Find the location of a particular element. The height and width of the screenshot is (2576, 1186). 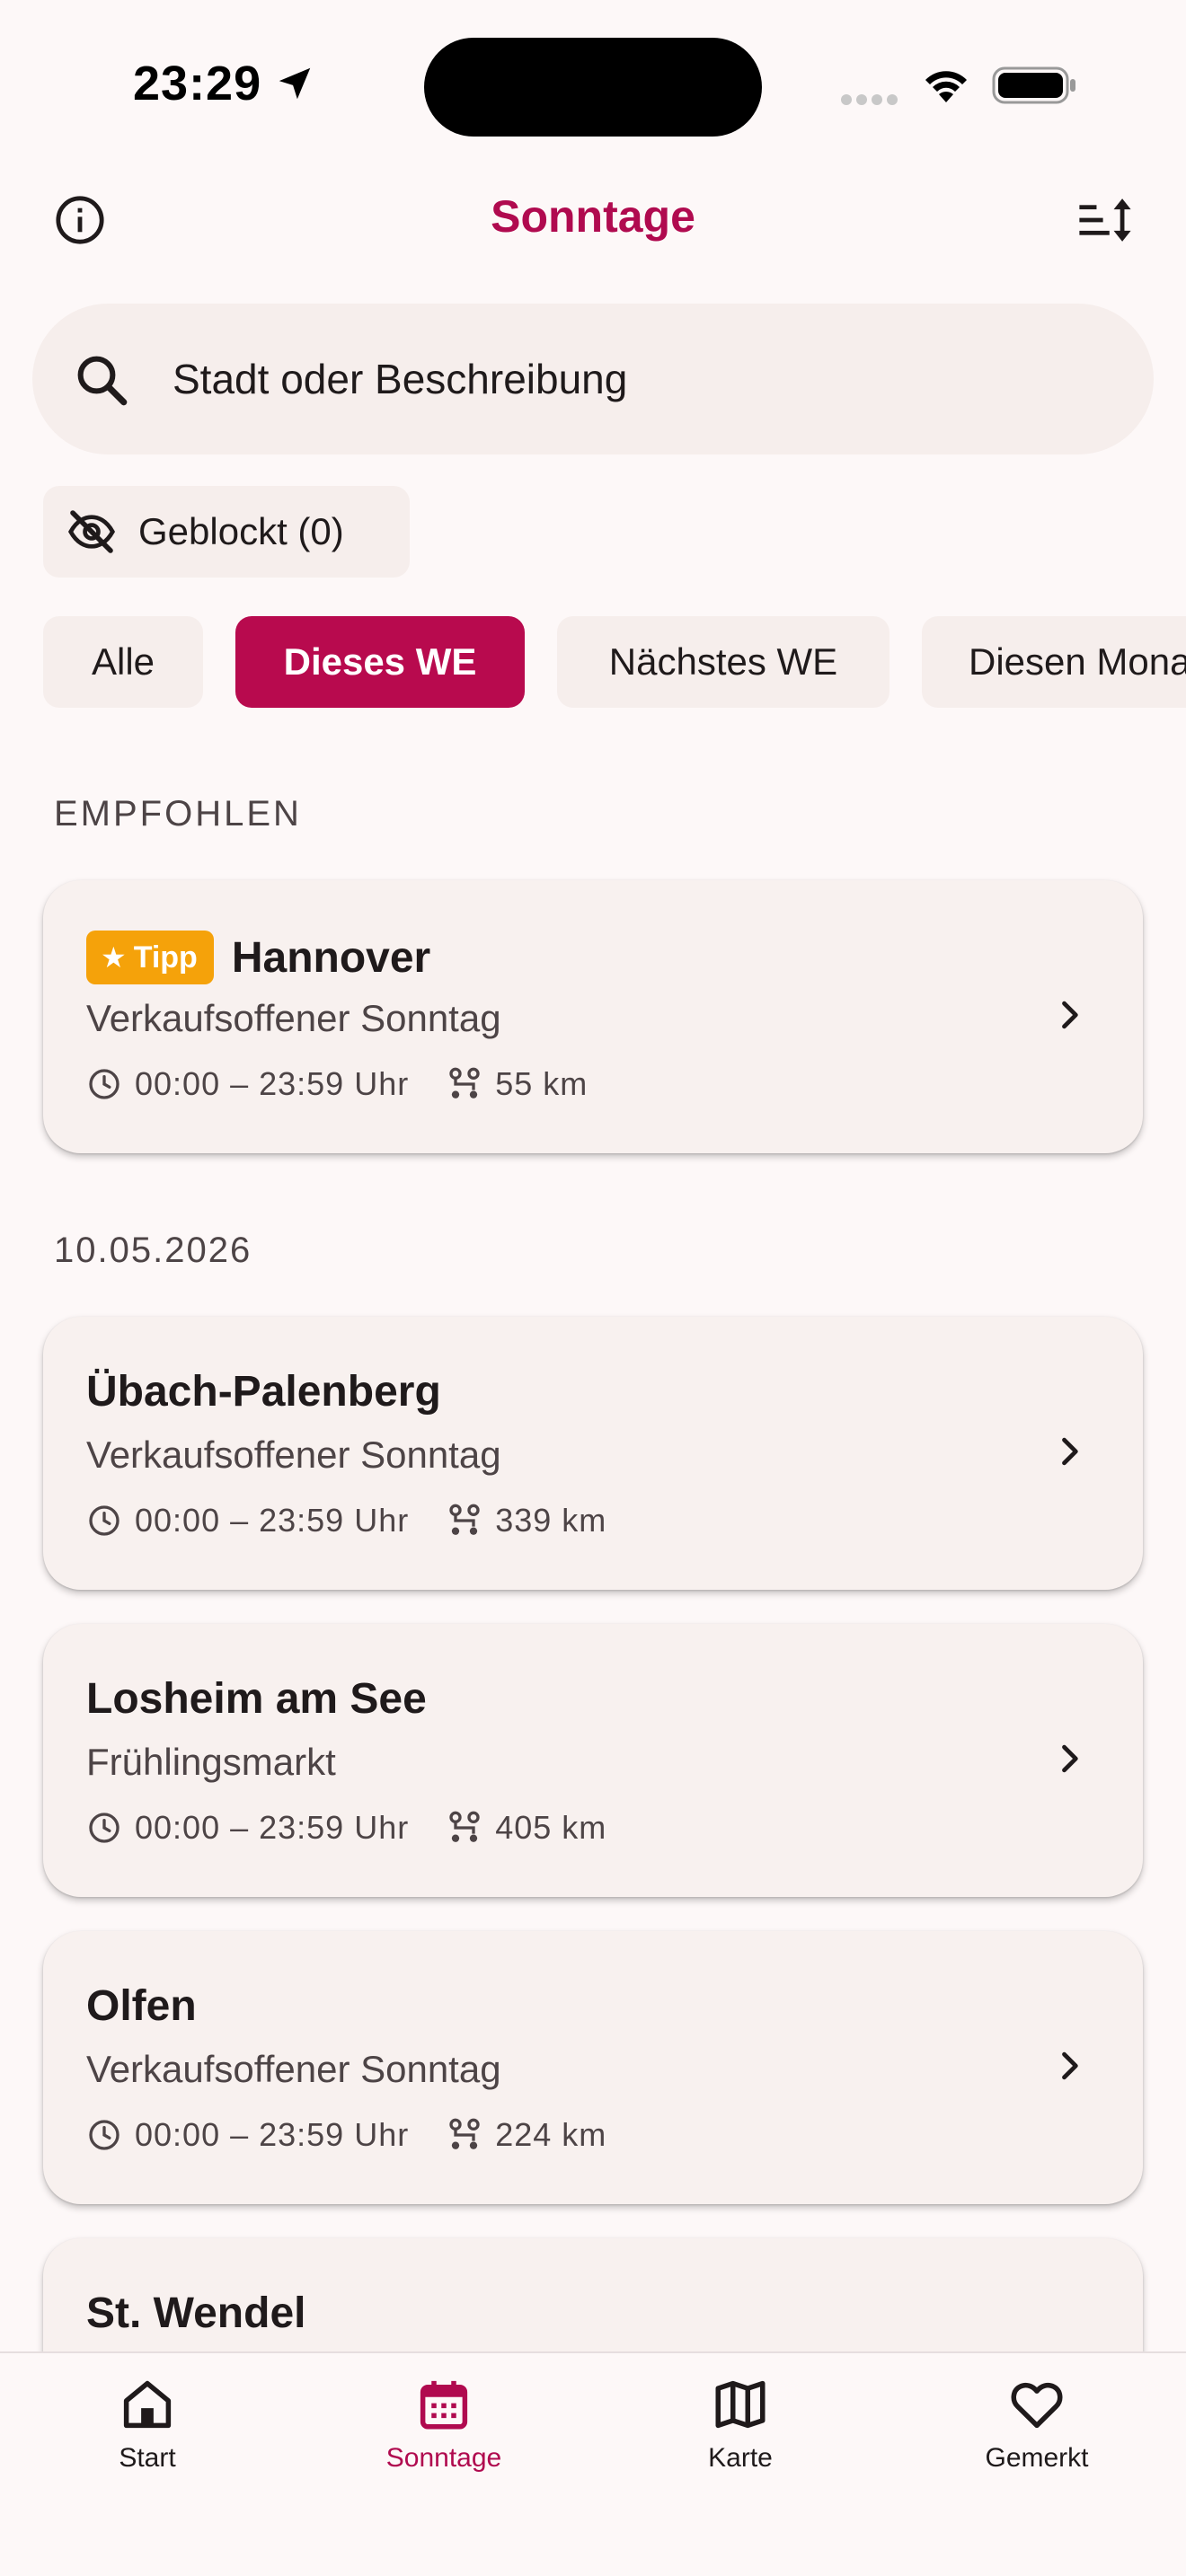

event-meta: 00:00 – 23:59 Uhr 55 km is located at coordinates (337, 1084).